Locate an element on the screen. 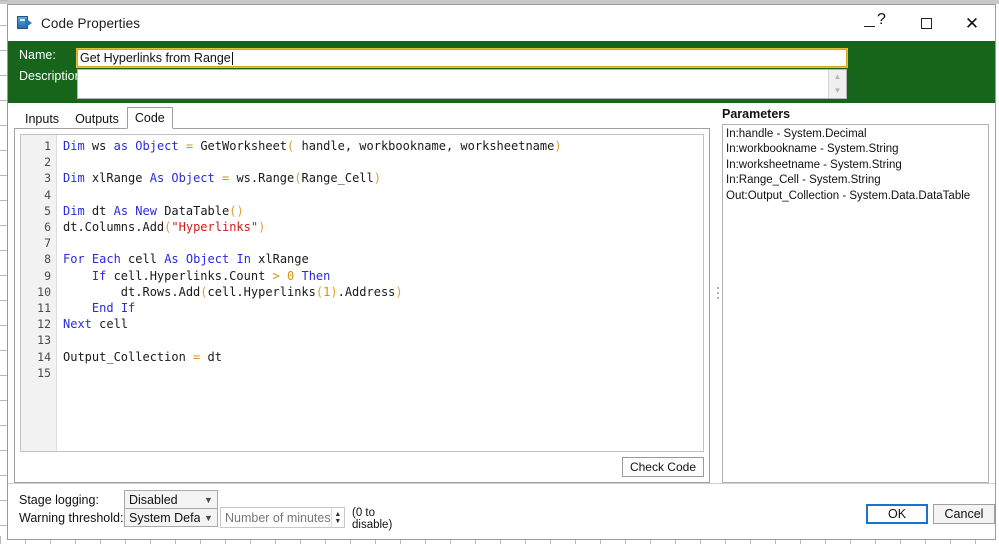 This screenshot has height=544, width=999. tab-outputs: Outputs is located at coordinates (97, 118).